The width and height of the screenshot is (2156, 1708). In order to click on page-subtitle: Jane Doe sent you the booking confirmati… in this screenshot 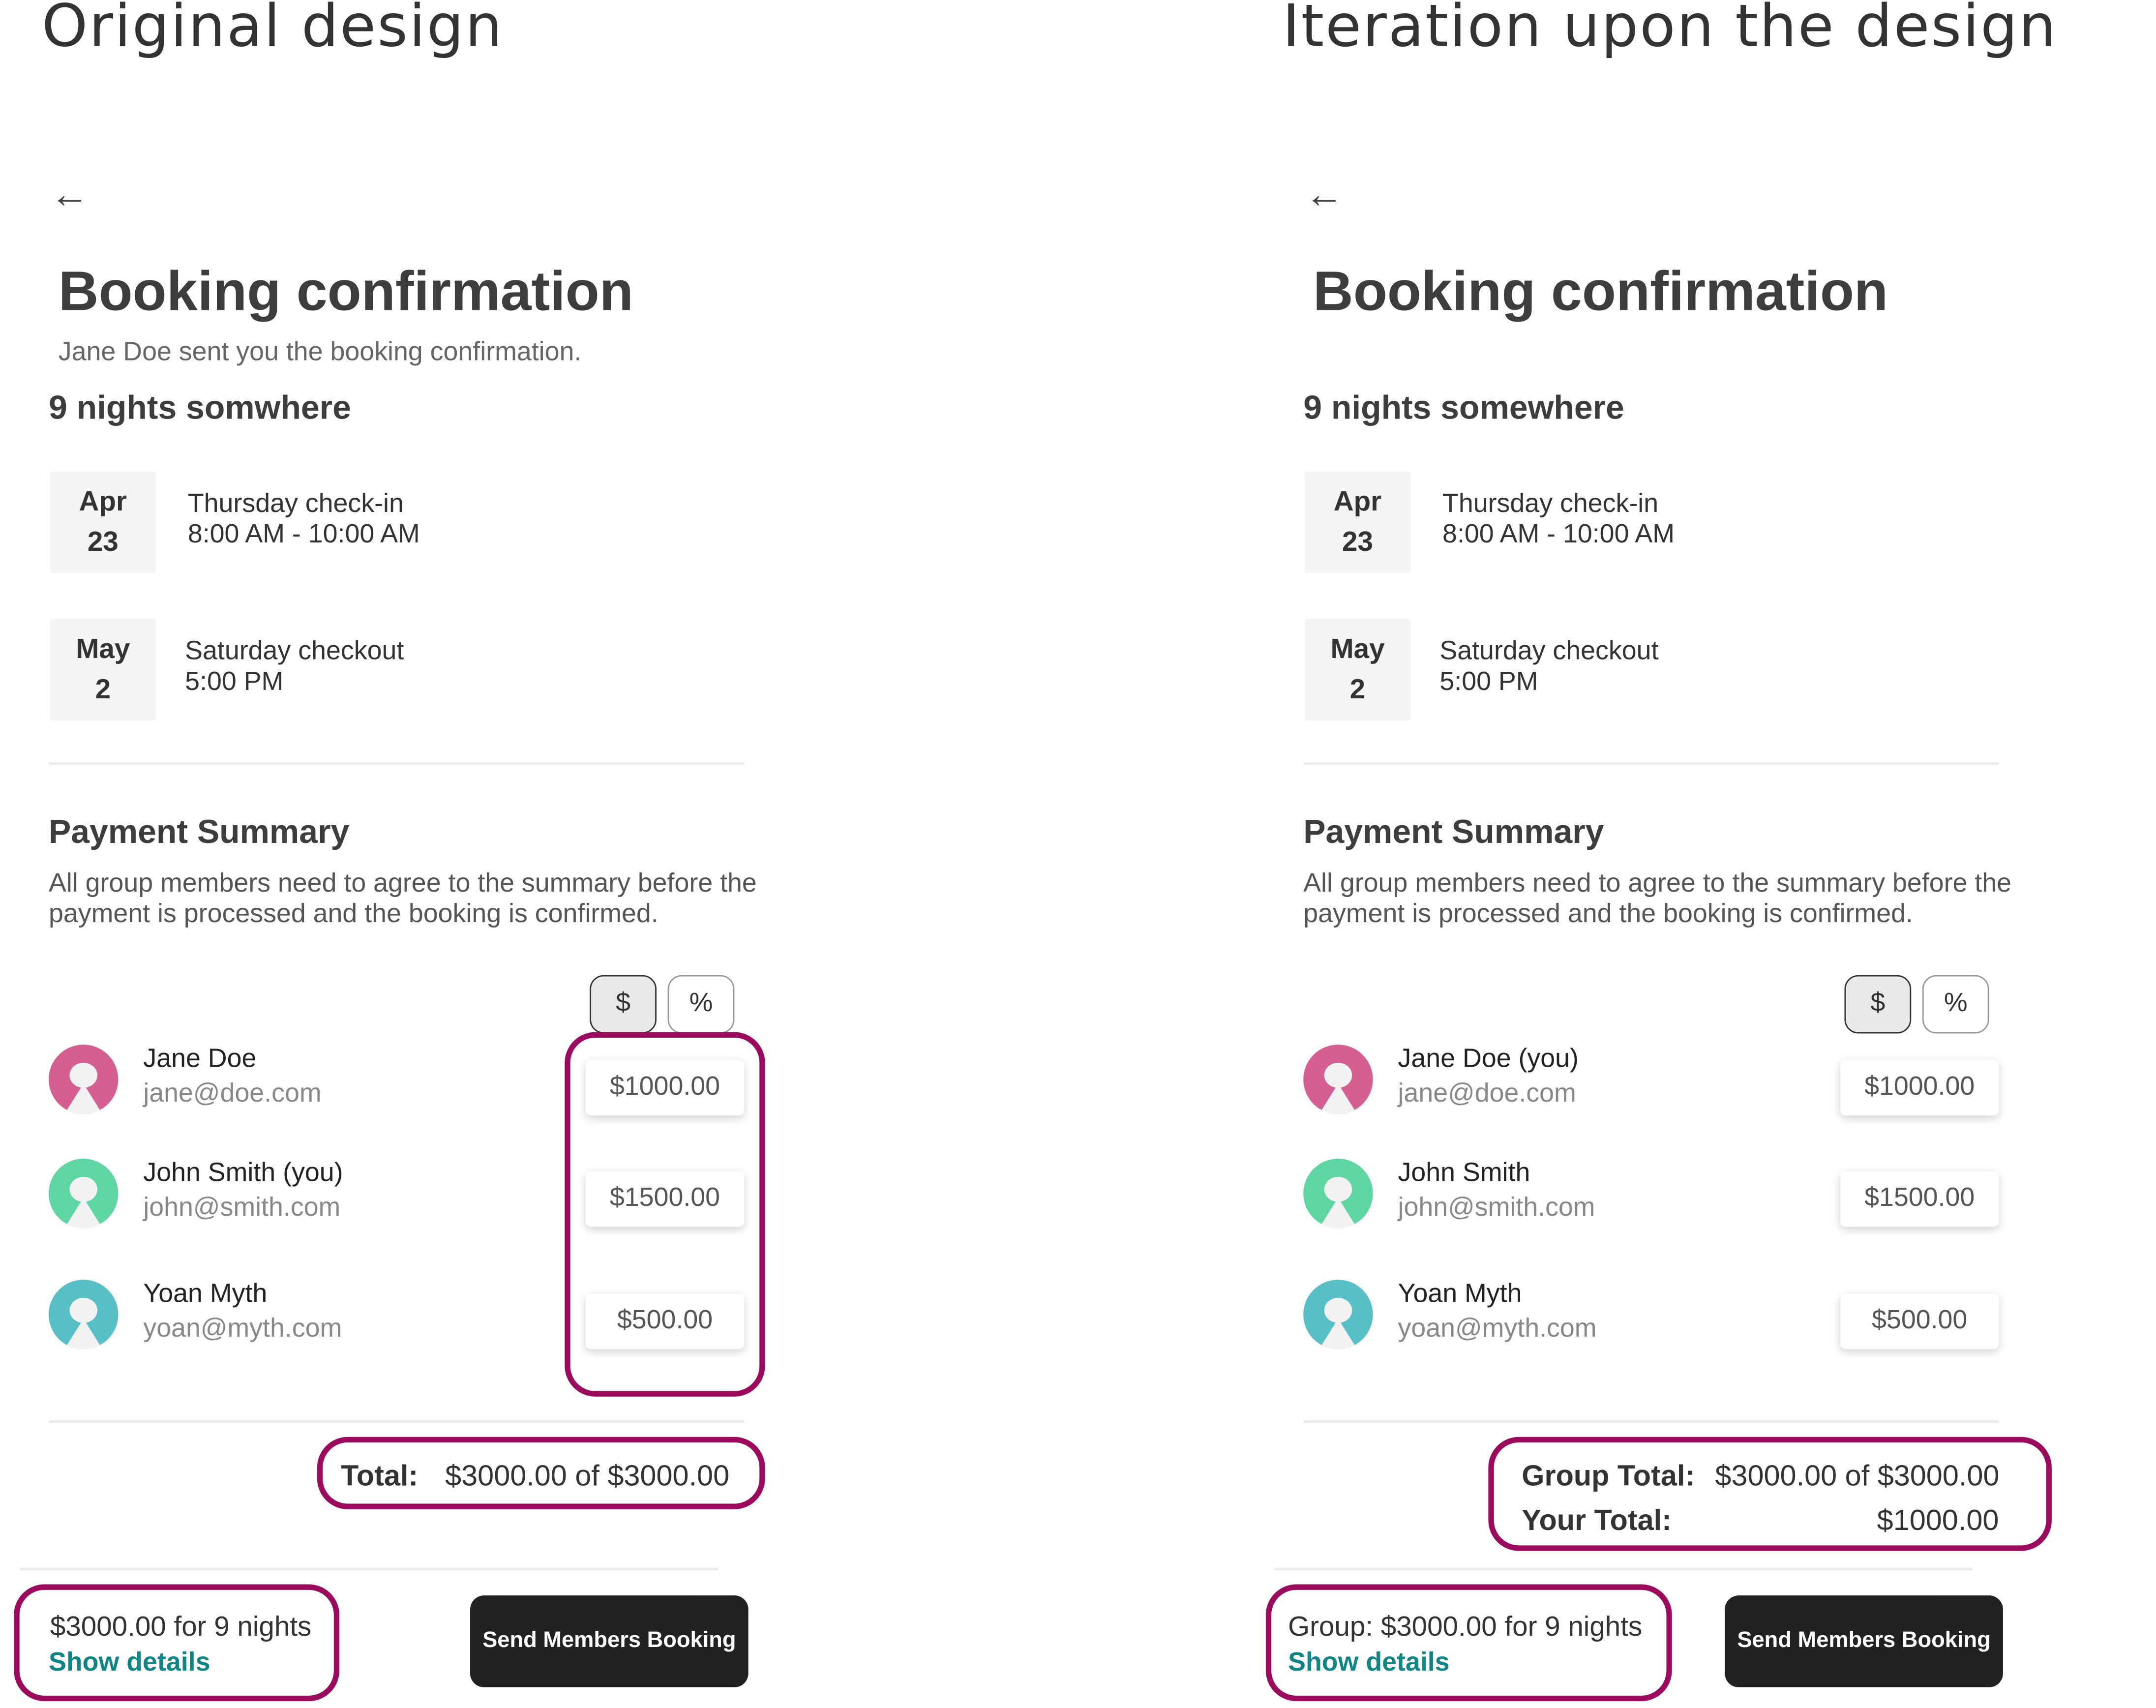, I will do `click(320, 352)`.